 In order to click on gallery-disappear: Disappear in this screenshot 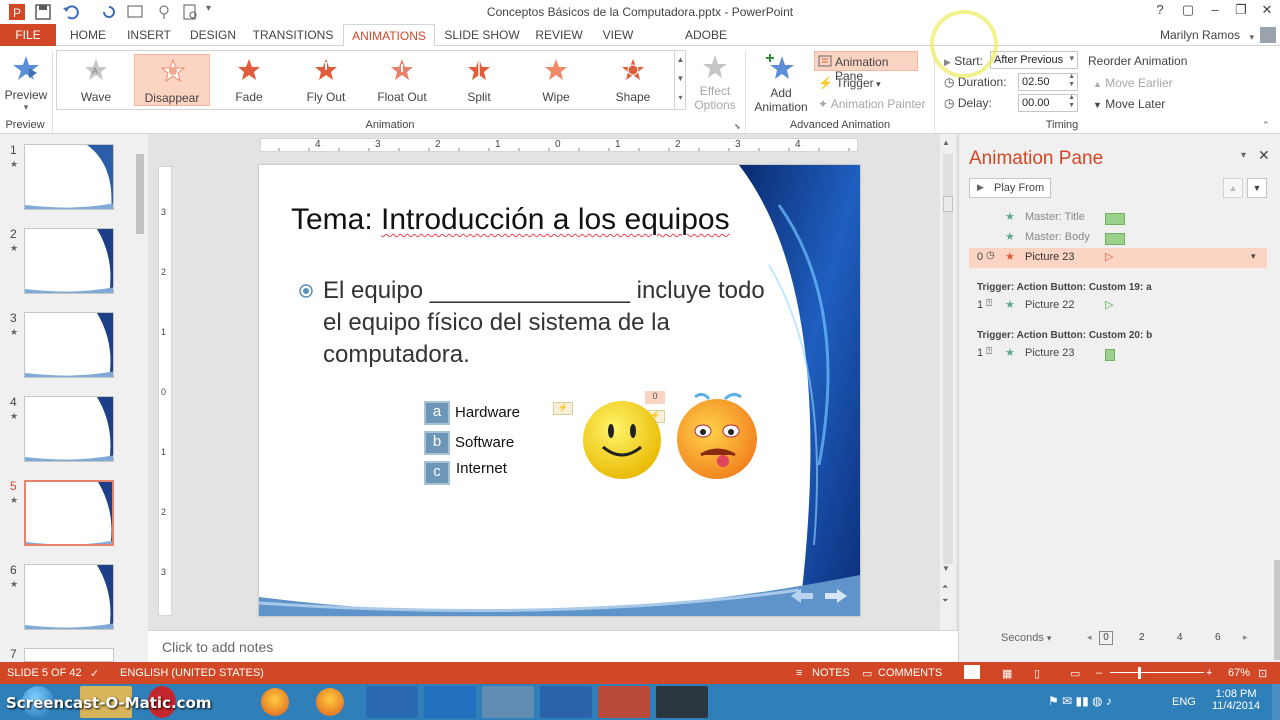, I will do `click(172, 80)`.